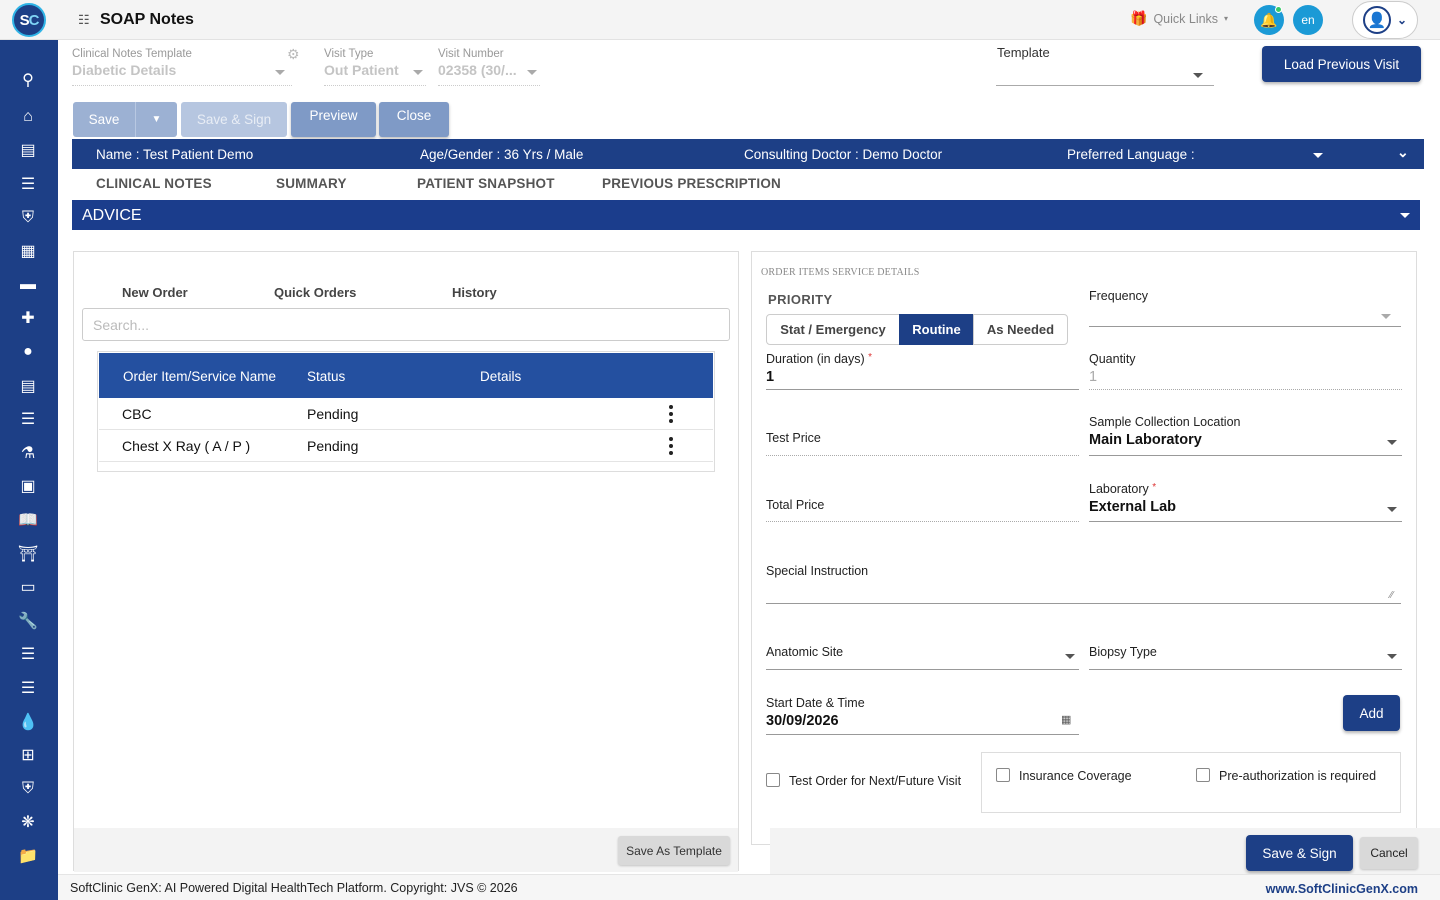 The width and height of the screenshot is (1440, 900). I want to click on subtab-quick-orders: Quick Orders, so click(315, 292).